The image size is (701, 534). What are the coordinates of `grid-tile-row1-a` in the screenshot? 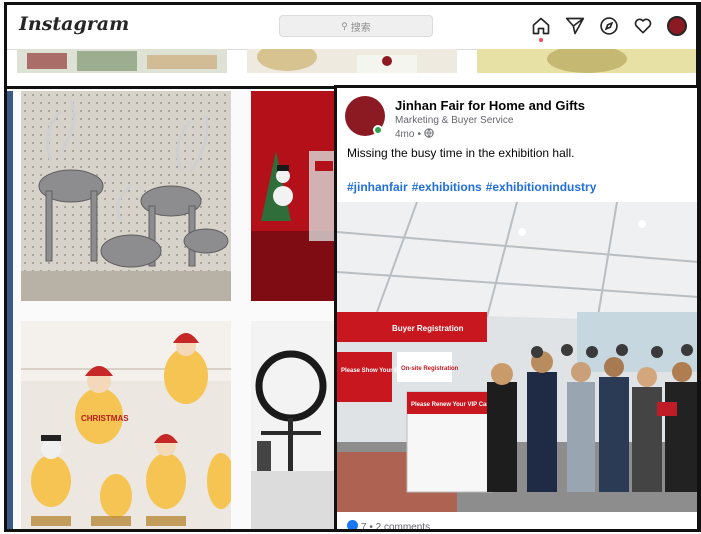 It's located at (122, 61).